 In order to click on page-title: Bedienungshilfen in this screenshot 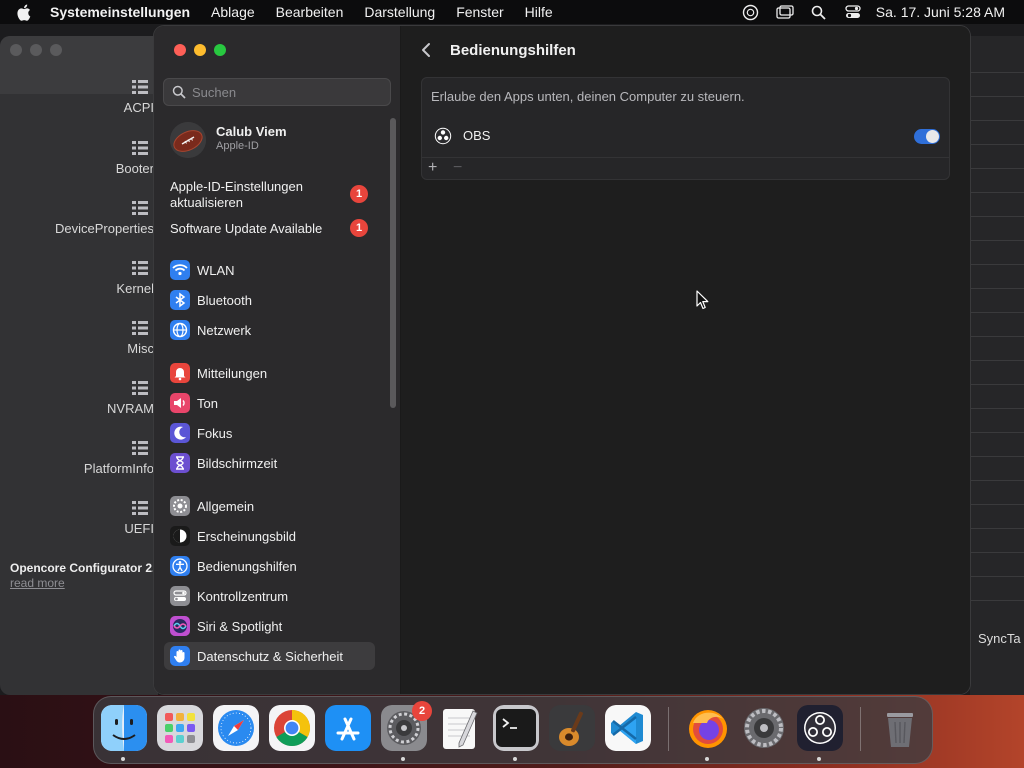, I will do `click(513, 50)`.